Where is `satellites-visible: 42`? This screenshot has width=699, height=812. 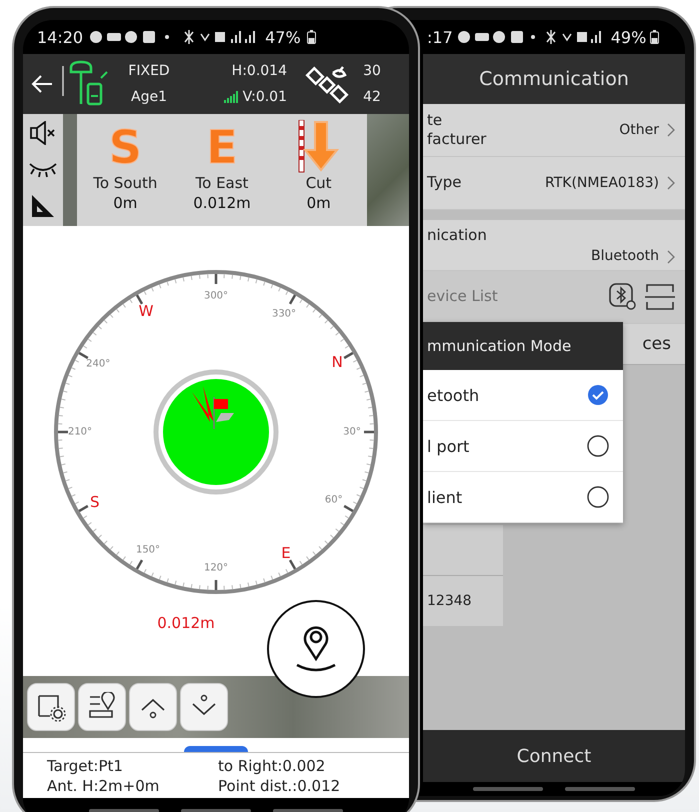 satellites-visible: 42 is located at coordinates (372, 97).